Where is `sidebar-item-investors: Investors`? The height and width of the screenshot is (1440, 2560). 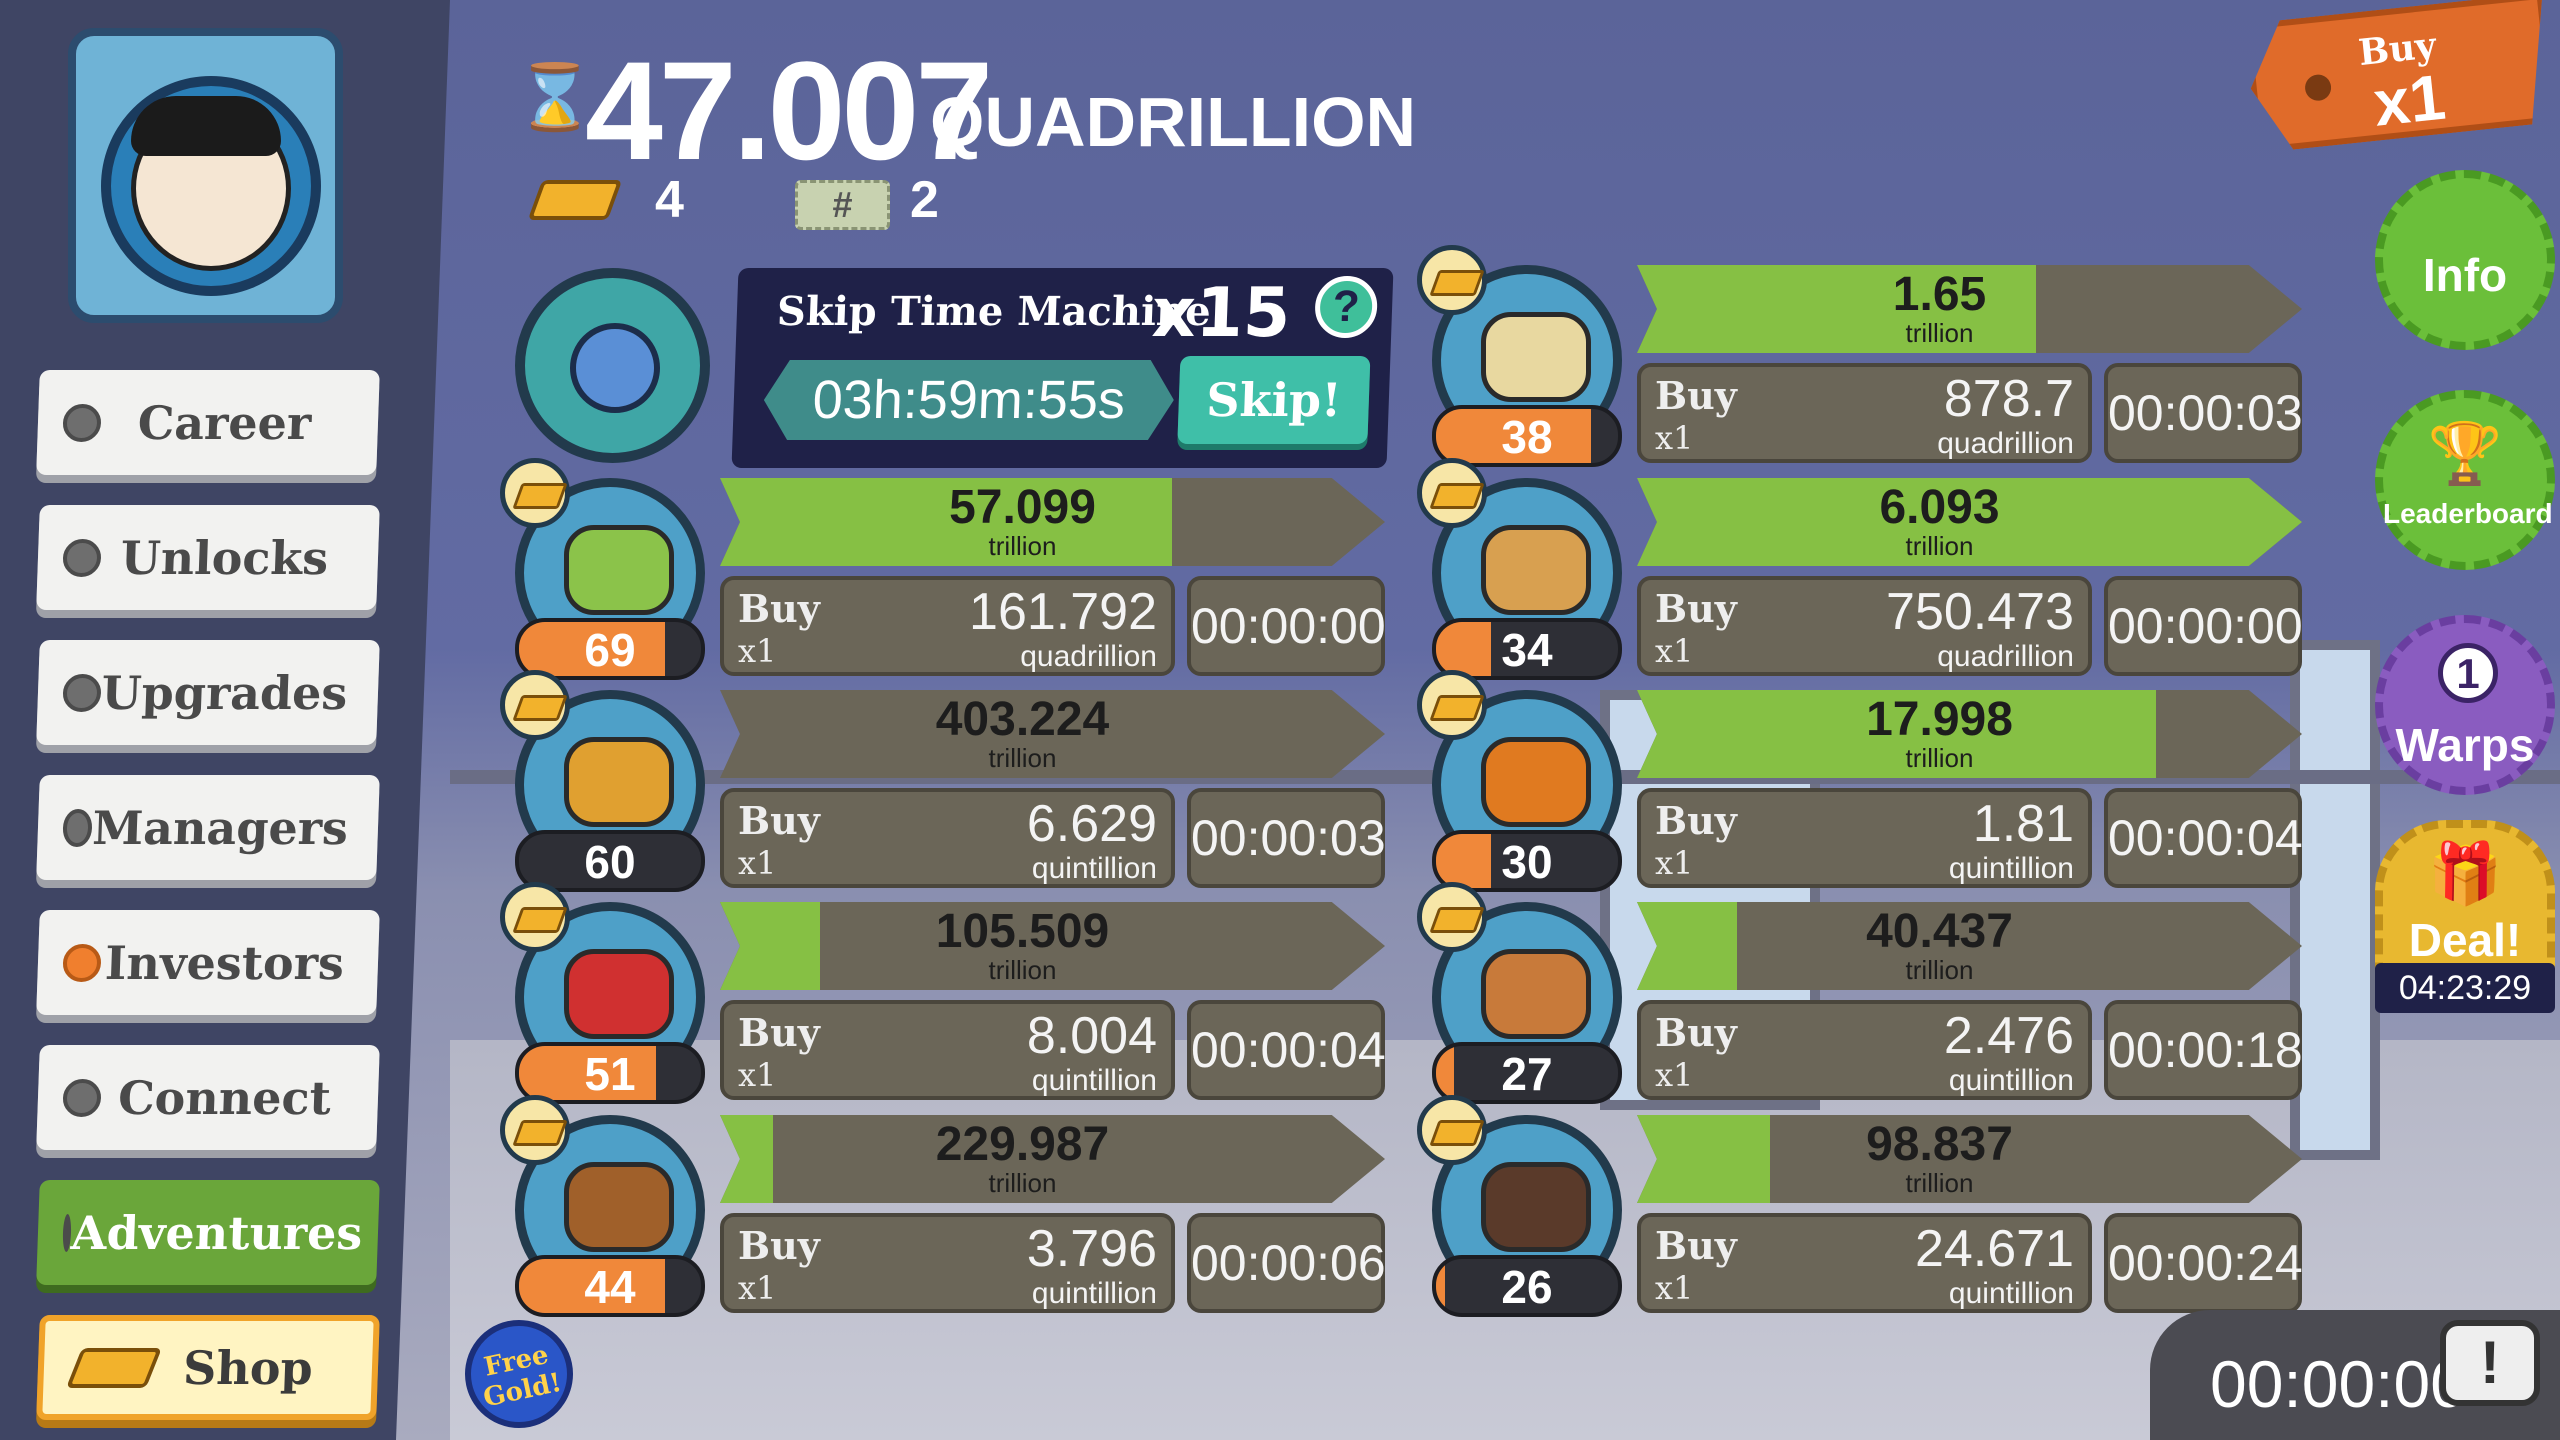 sidebar-item-investors: Investors is located at coordinates (208, 962).